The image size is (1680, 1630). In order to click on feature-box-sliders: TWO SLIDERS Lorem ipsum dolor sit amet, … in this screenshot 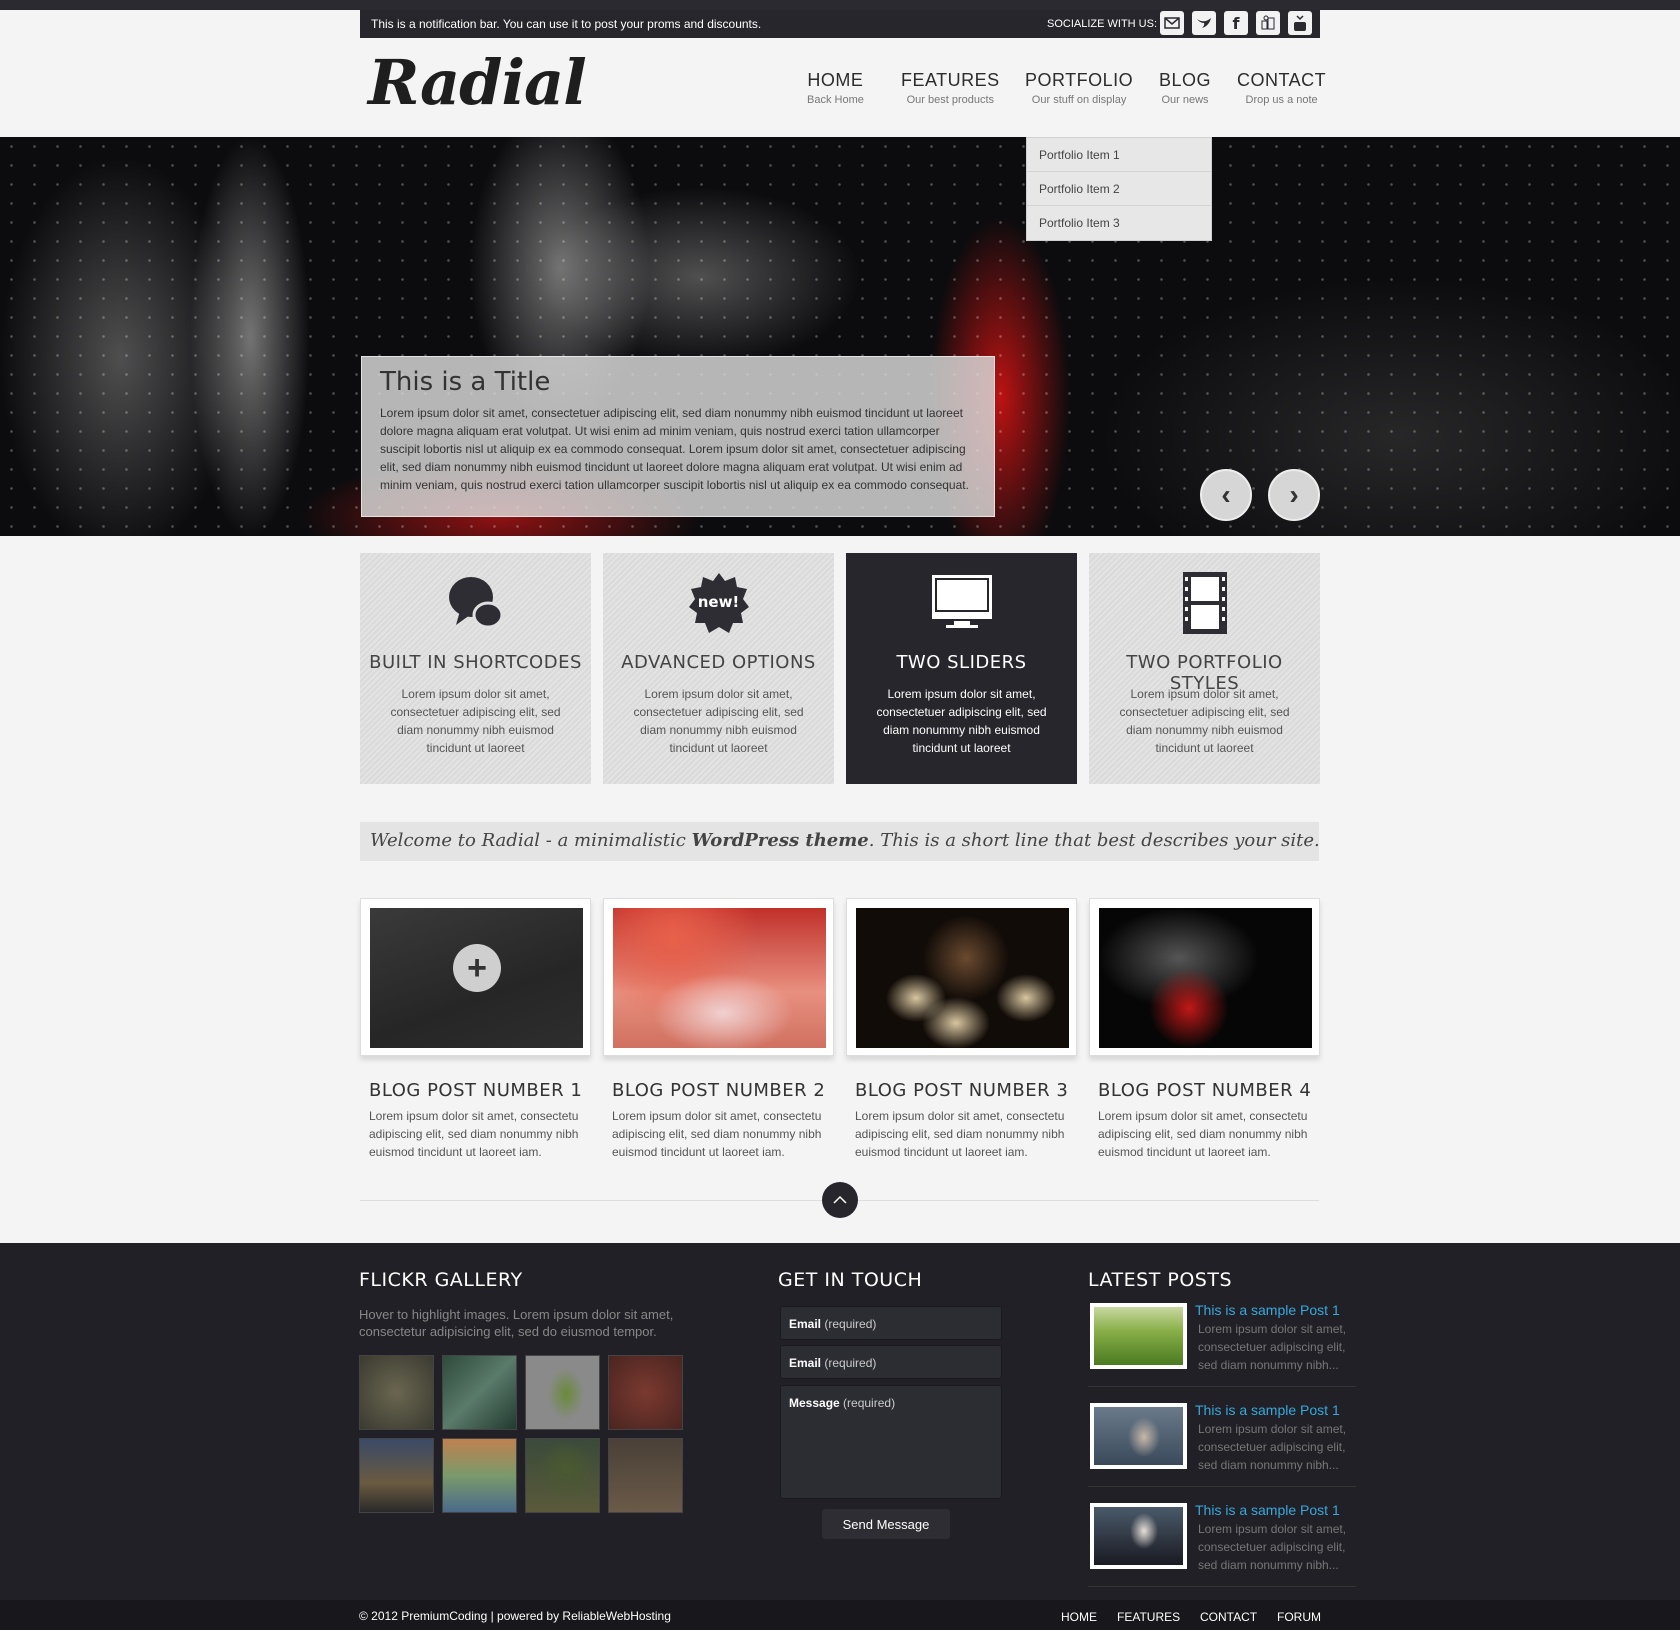, I will do `click(961, 668)`.